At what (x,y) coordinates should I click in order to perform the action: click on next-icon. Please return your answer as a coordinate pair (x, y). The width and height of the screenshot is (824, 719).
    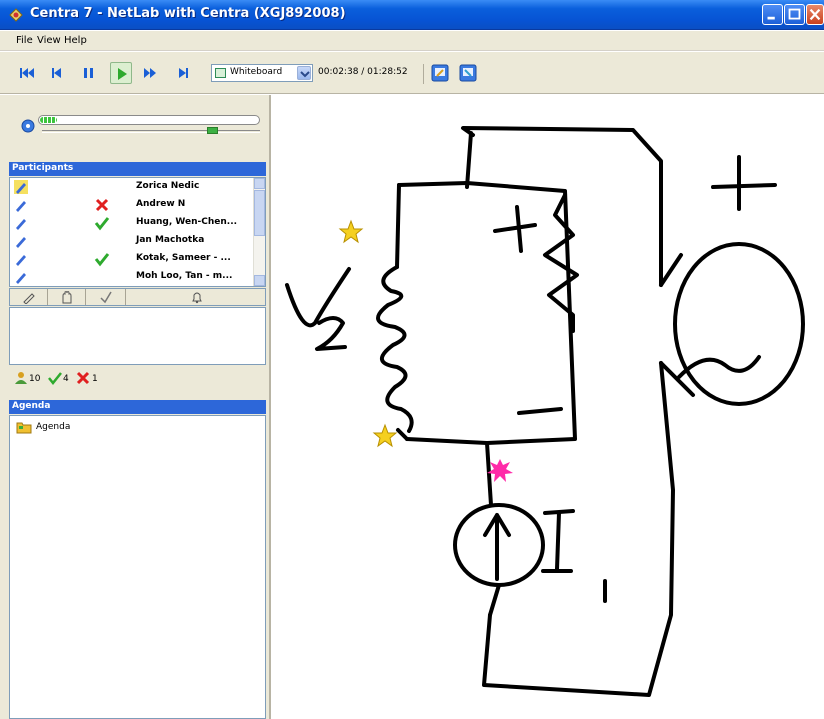
    Looking at the image, I should click on (183, 73).